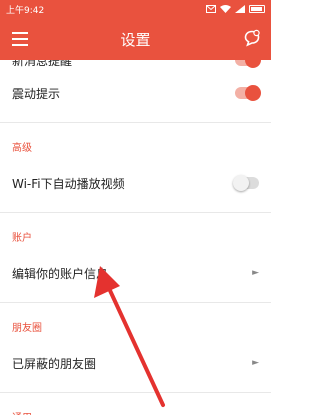 Image resolution: width=320 pixels, height=415 pixels. I want to click on settings-row-vibrate: 震动提示, so click(135, 93).